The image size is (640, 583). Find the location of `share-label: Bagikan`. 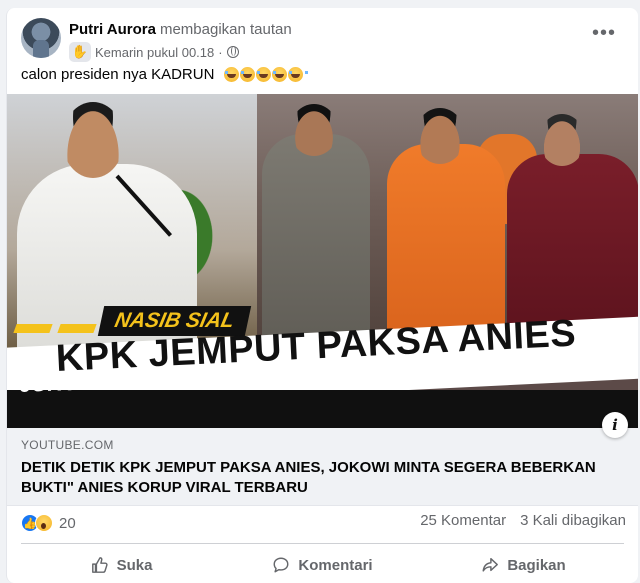

share-label: Bagikan is located at coordinates (536, 565).